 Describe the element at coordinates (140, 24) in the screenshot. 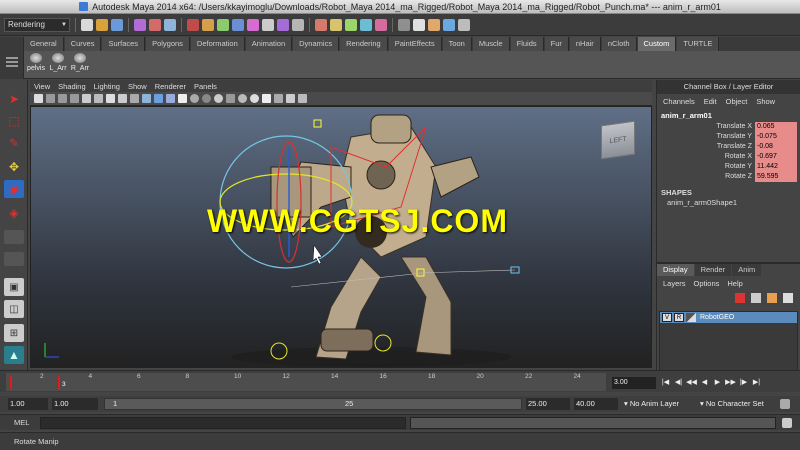

I see `select-hierarchy-icon` at that location.